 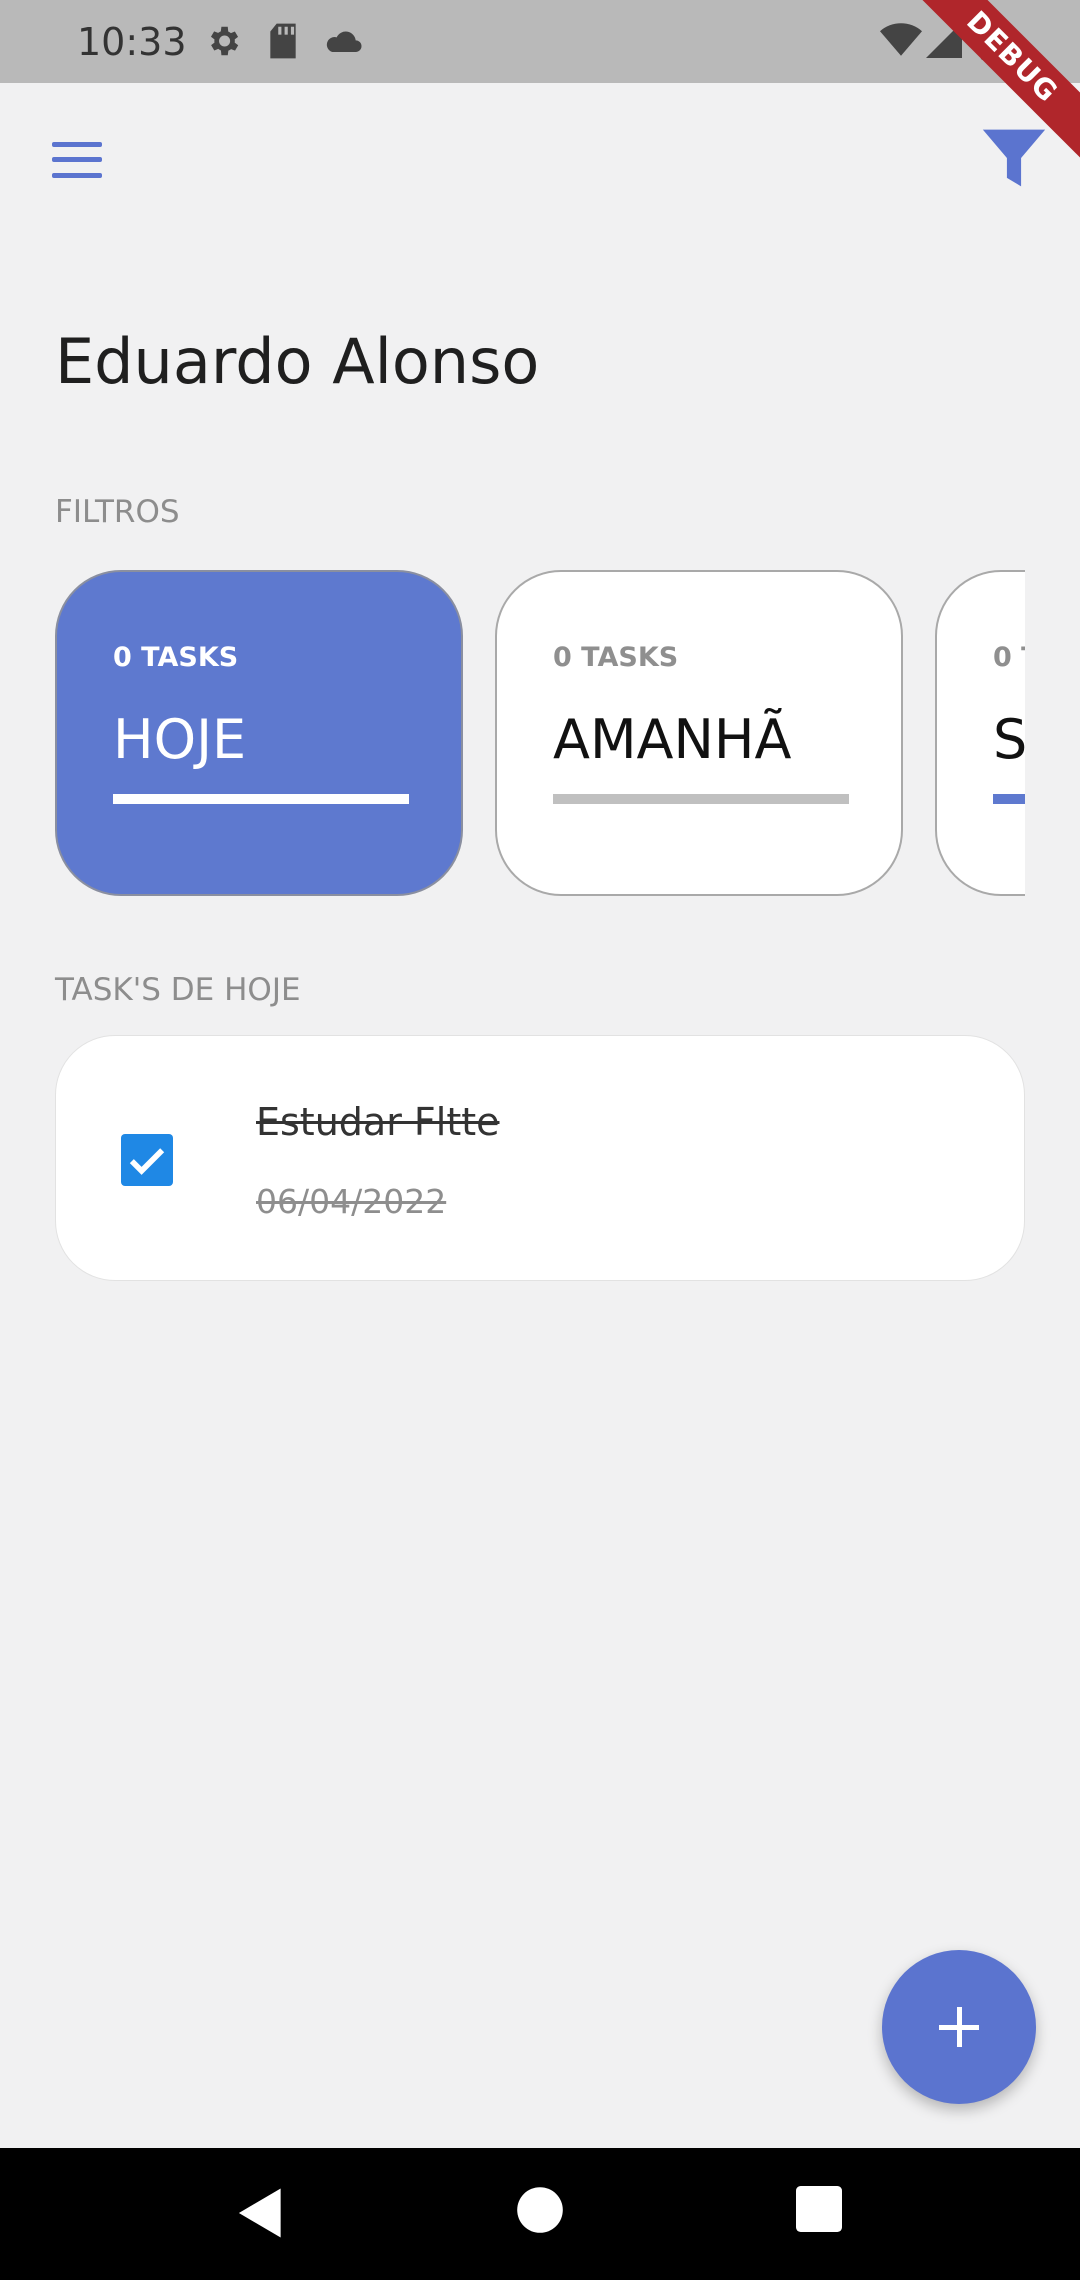 I want to click on filter-card-tomorrow: 0 TASKS AMANHÃ, so click(x=699, y=733).